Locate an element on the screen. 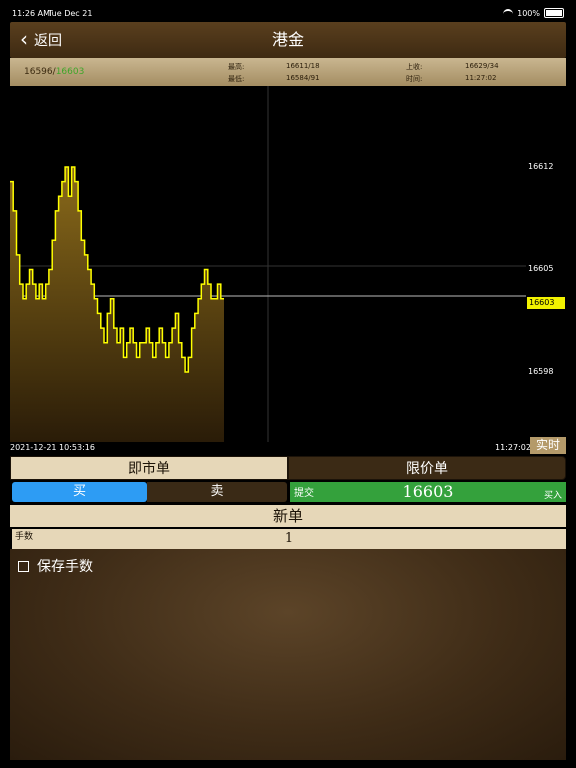  nav-bar: 港金 ‹ 返回 is located at coordinates (288, 40).